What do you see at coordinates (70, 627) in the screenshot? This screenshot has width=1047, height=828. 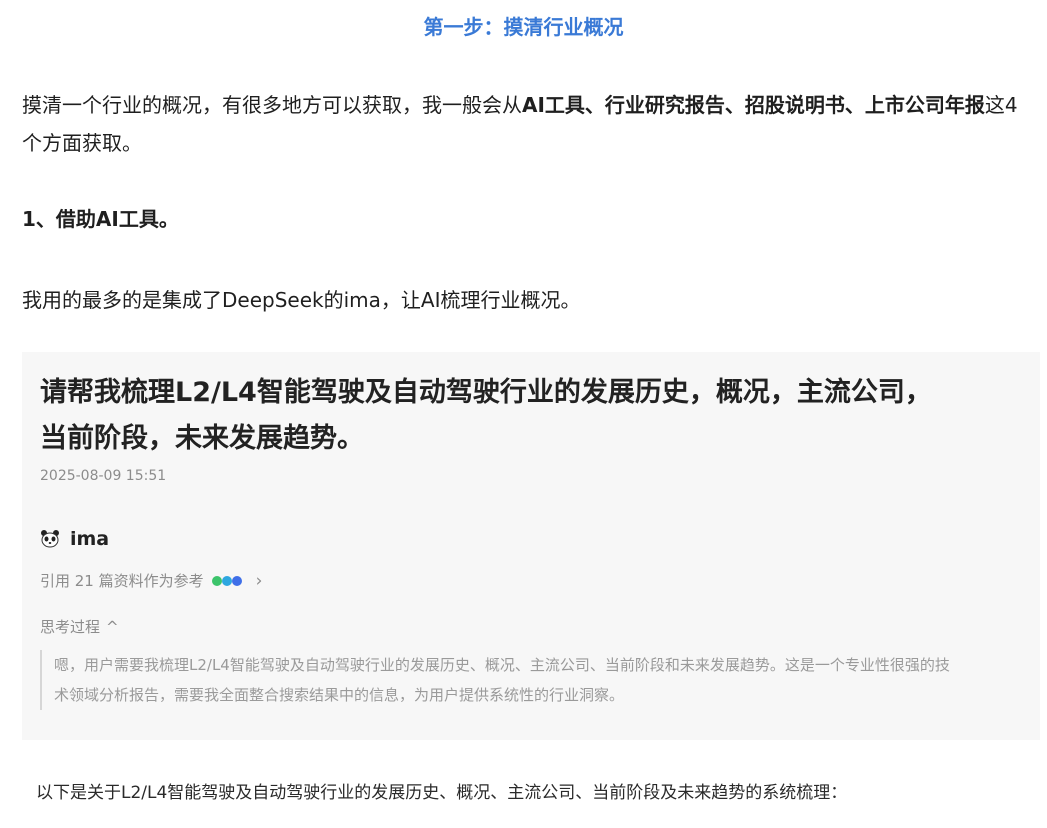 I see `thinking-label: 思考过程` at bounding box center [70, 627].